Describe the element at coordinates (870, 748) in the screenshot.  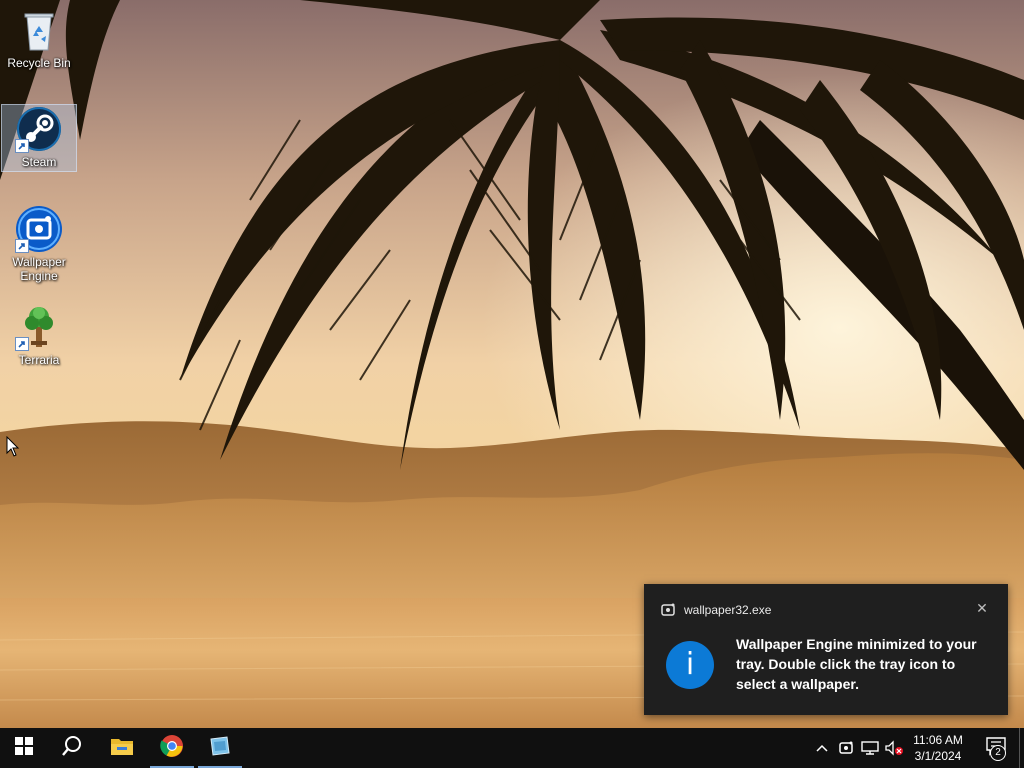
I see `network-icon` at that location.